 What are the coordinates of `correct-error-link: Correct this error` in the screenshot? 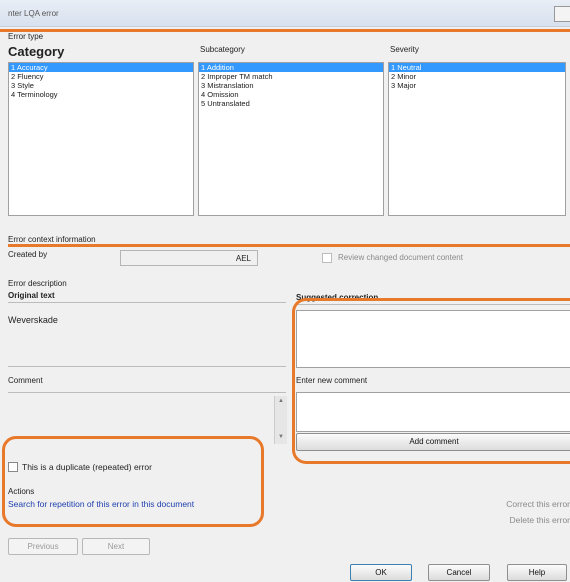 It's located at (538, 504).